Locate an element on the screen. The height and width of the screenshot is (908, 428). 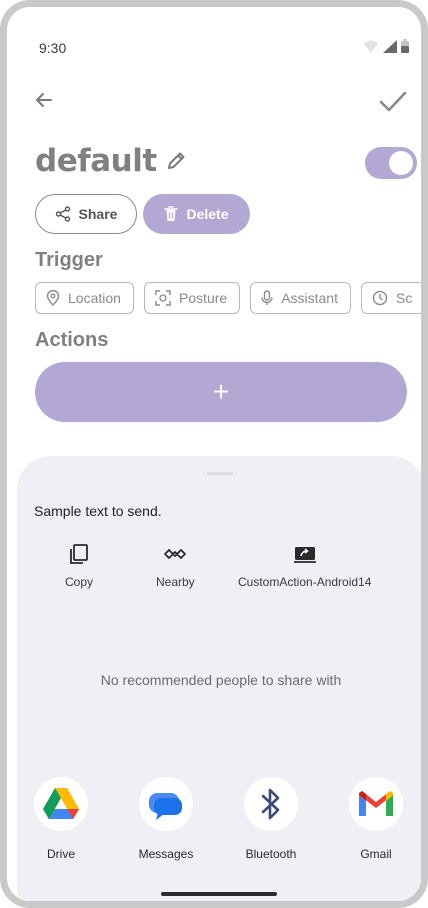
google-drive-icon is located at coordinates (61, 803).